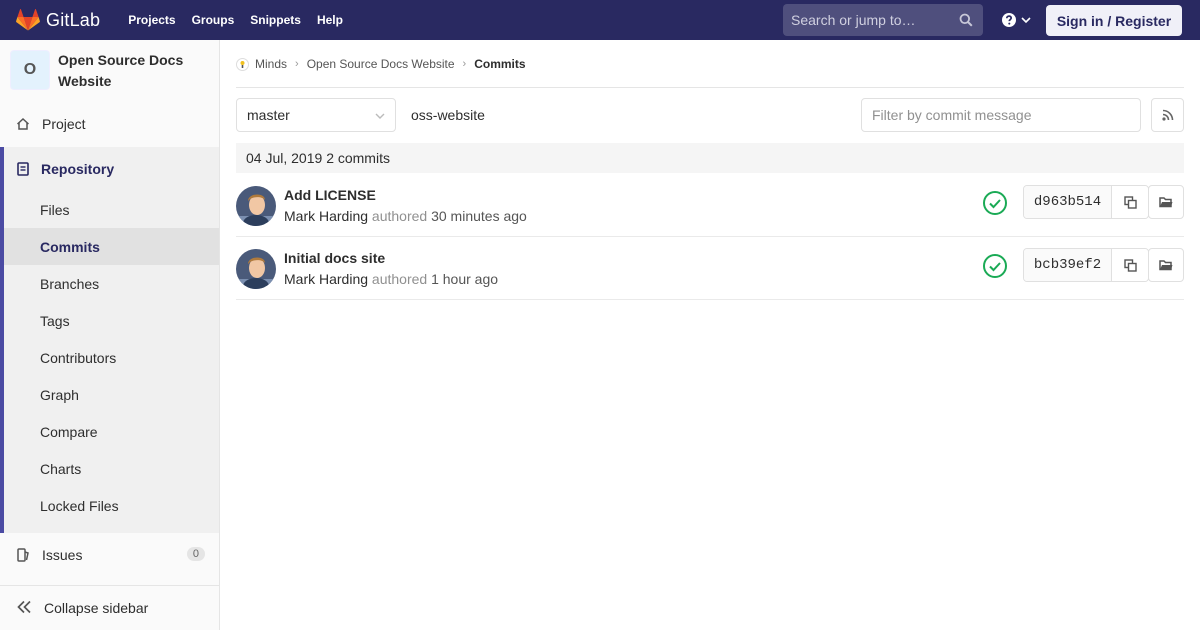 This screenshot has width=1200, height=630. Describe the element at coordinates (268, 115) in the screenshot. I see `branch-value: master` at that location.